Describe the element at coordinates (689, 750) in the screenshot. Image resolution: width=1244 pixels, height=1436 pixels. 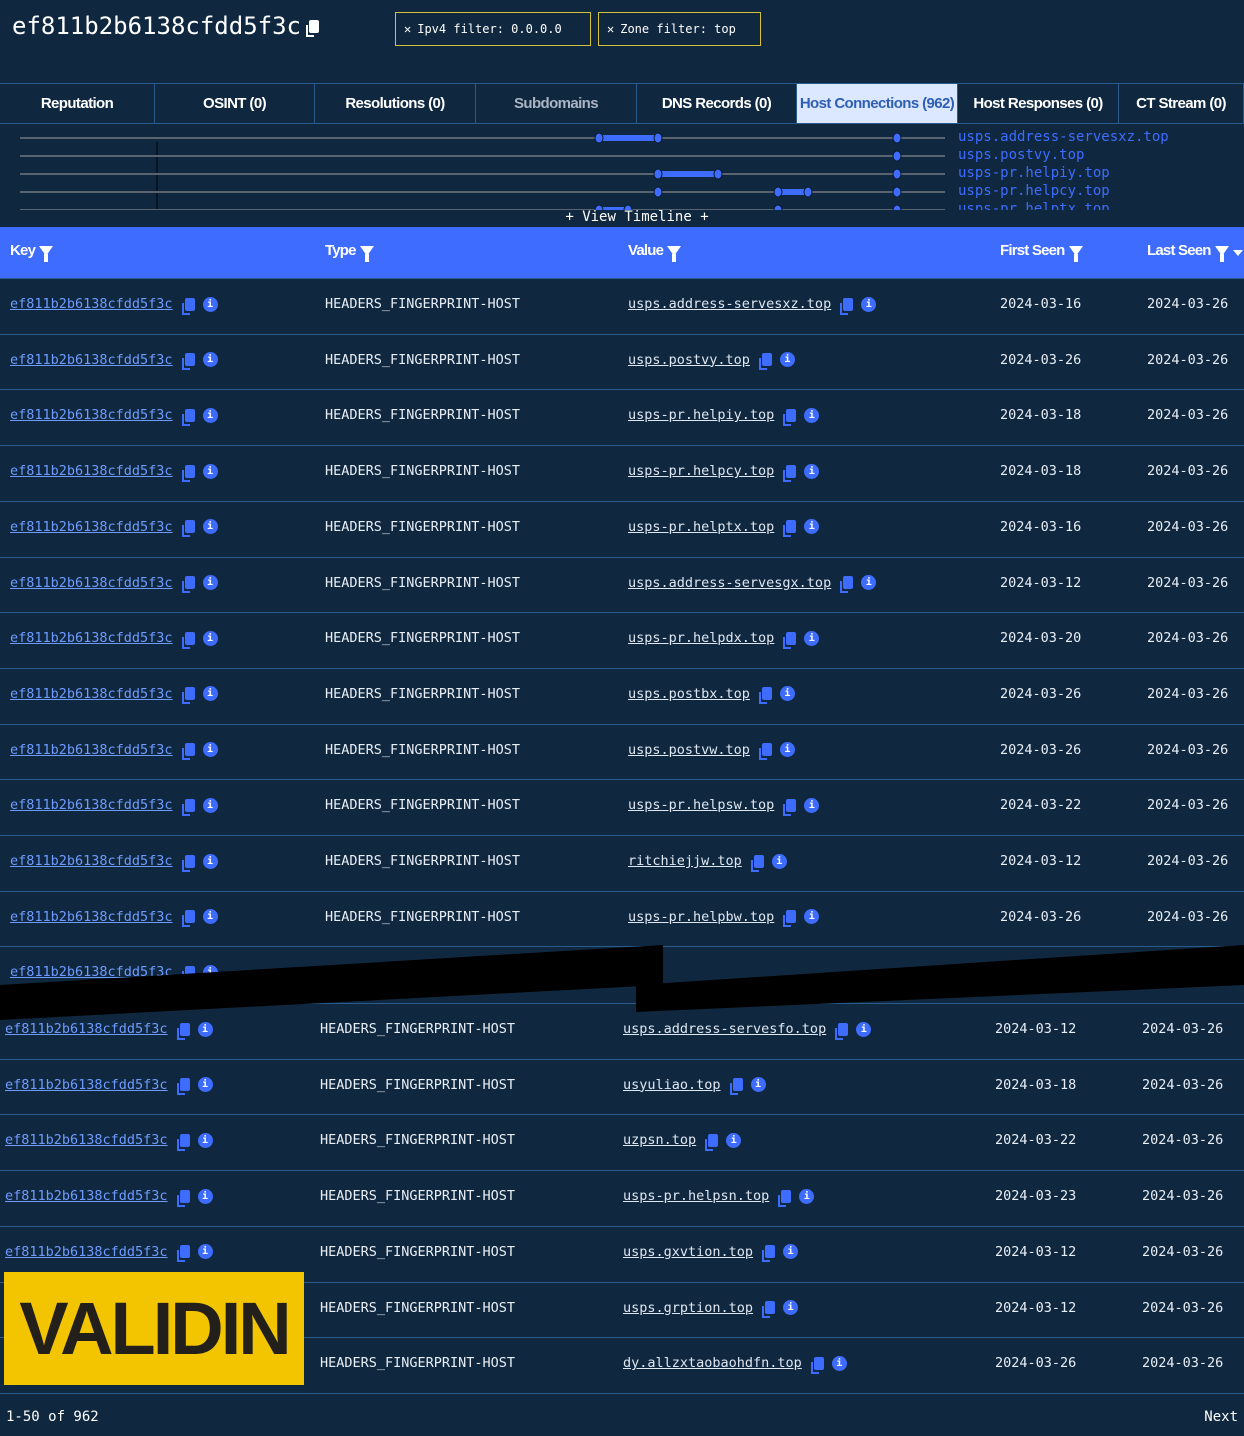
I see `value-link: usps.postvw.top` at that location.